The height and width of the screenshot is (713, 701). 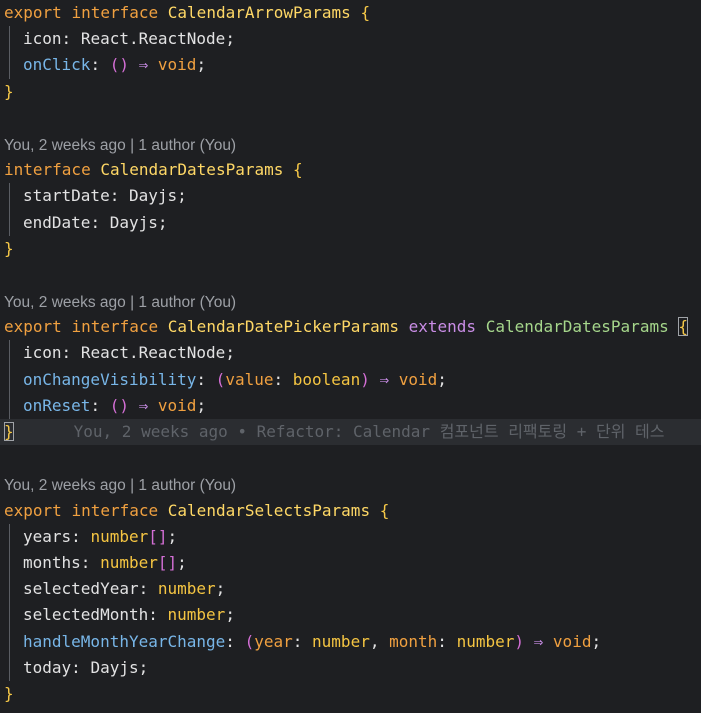 I want to click on member-key: selectedYear, so click(x=81, y=589).